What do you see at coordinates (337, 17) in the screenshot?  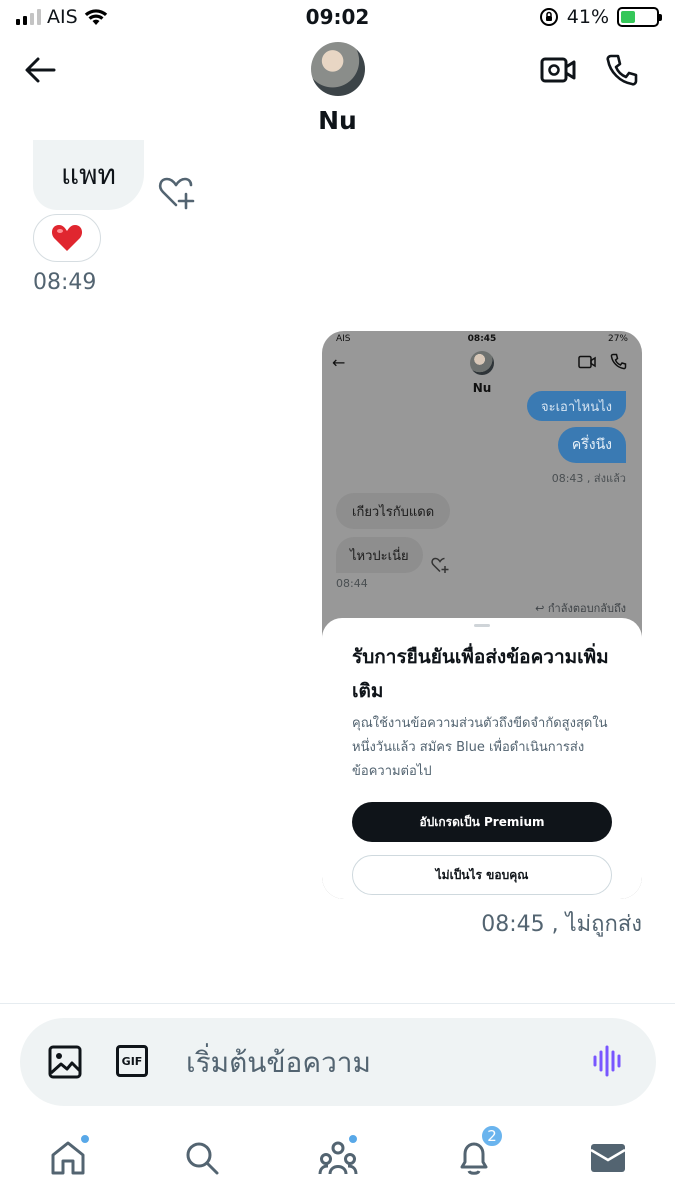 I see `status-bar: AIS 09:02 41%` at bounding box center [337, 17].